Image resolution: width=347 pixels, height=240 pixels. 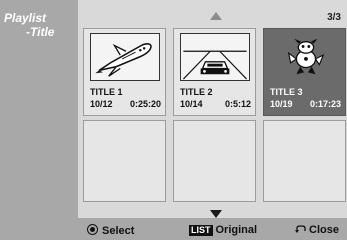 What do you see at coordinates (118, 231) in the screenshot?
I see `select-label: Select` at bounding box center [118, 231].